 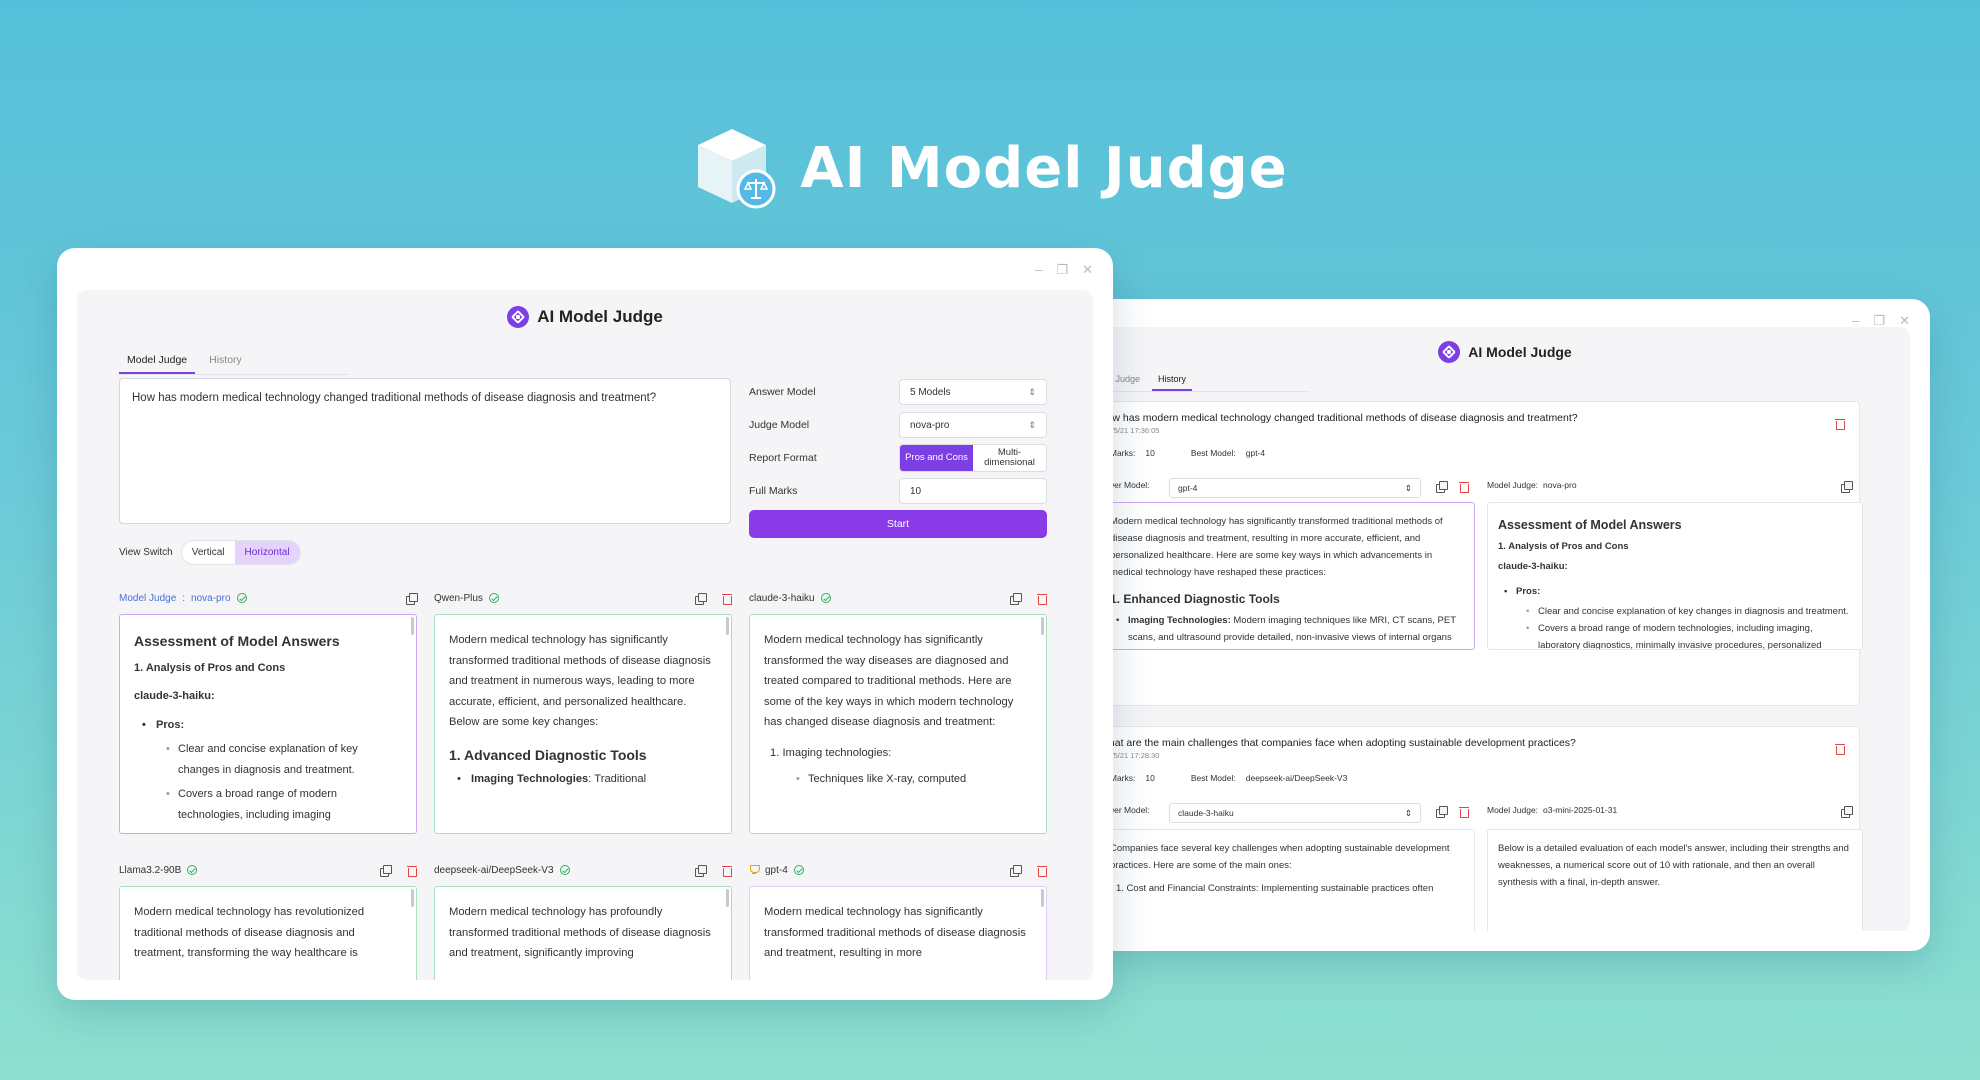 What do you see at coordinates (1563, 546) in the screenshot?
I see `judge-section: 1. Analysis of Pros and Cons` at bounding box center [1563, 546].